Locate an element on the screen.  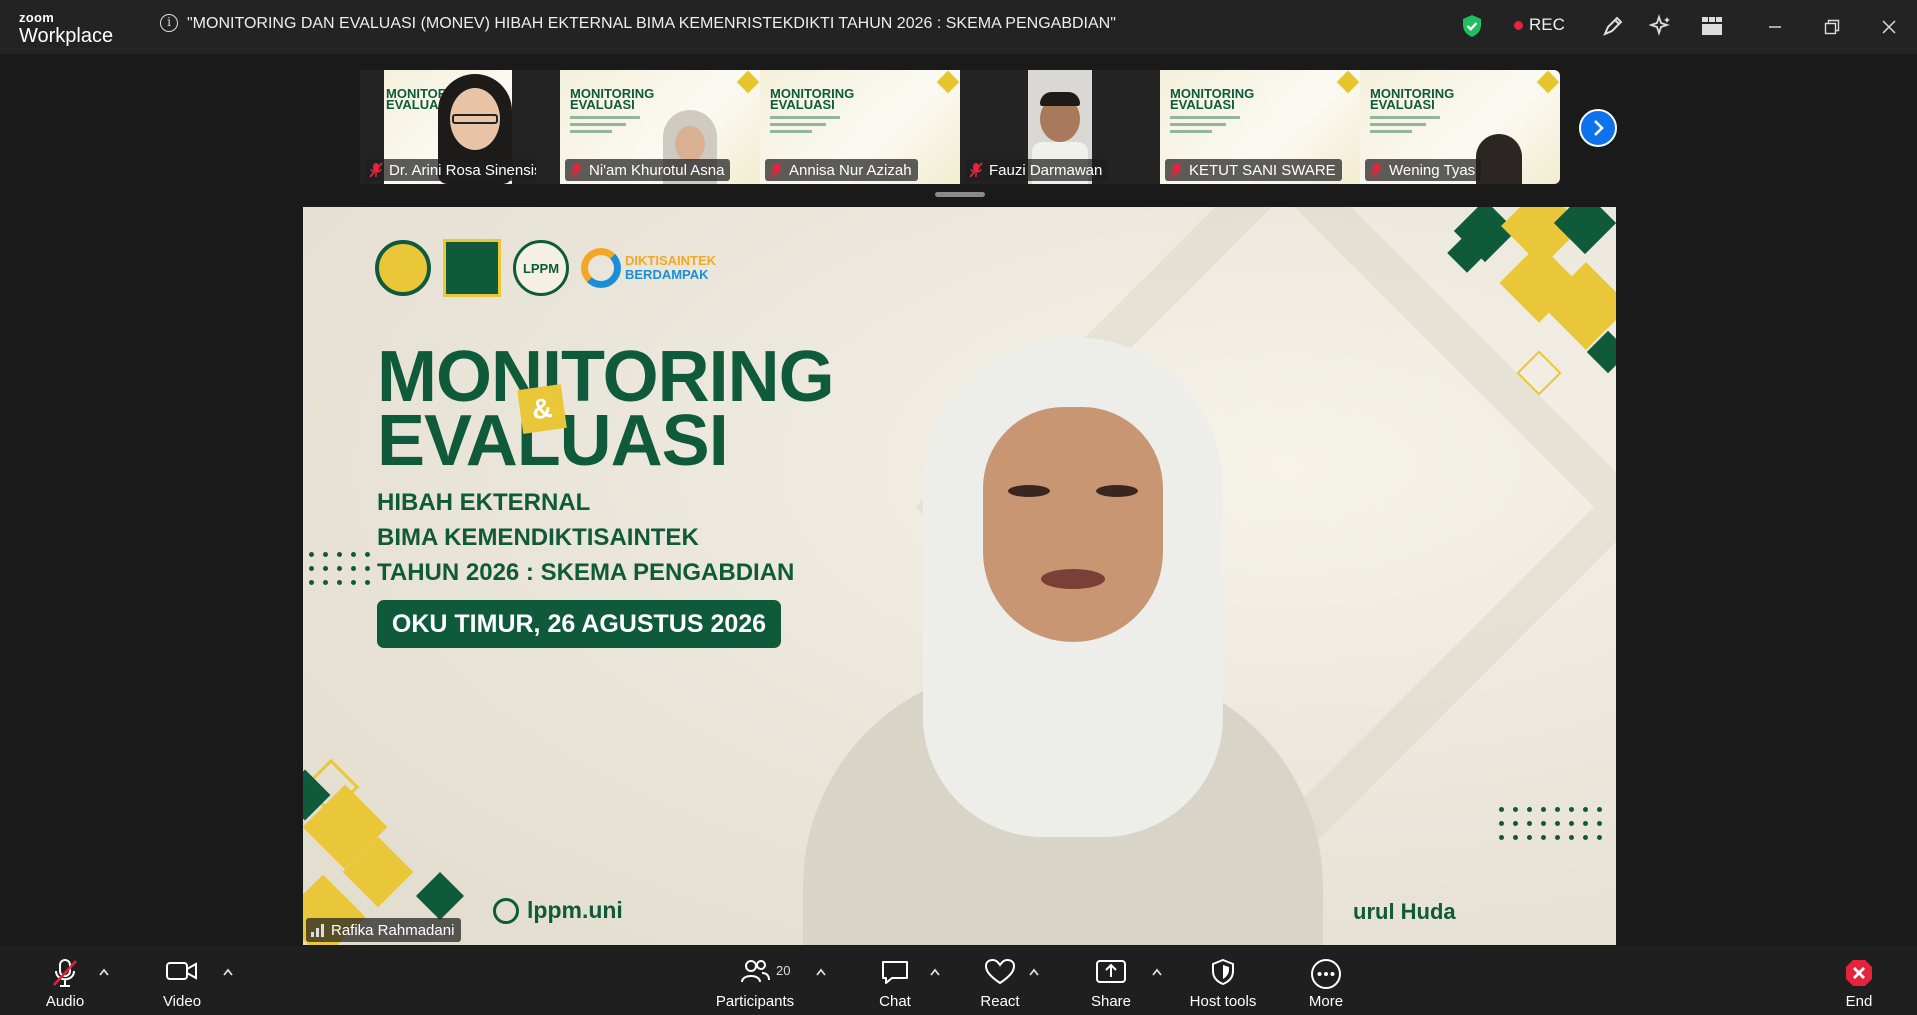
participant-count-badge: 20 is located at coordinates (783, 970).